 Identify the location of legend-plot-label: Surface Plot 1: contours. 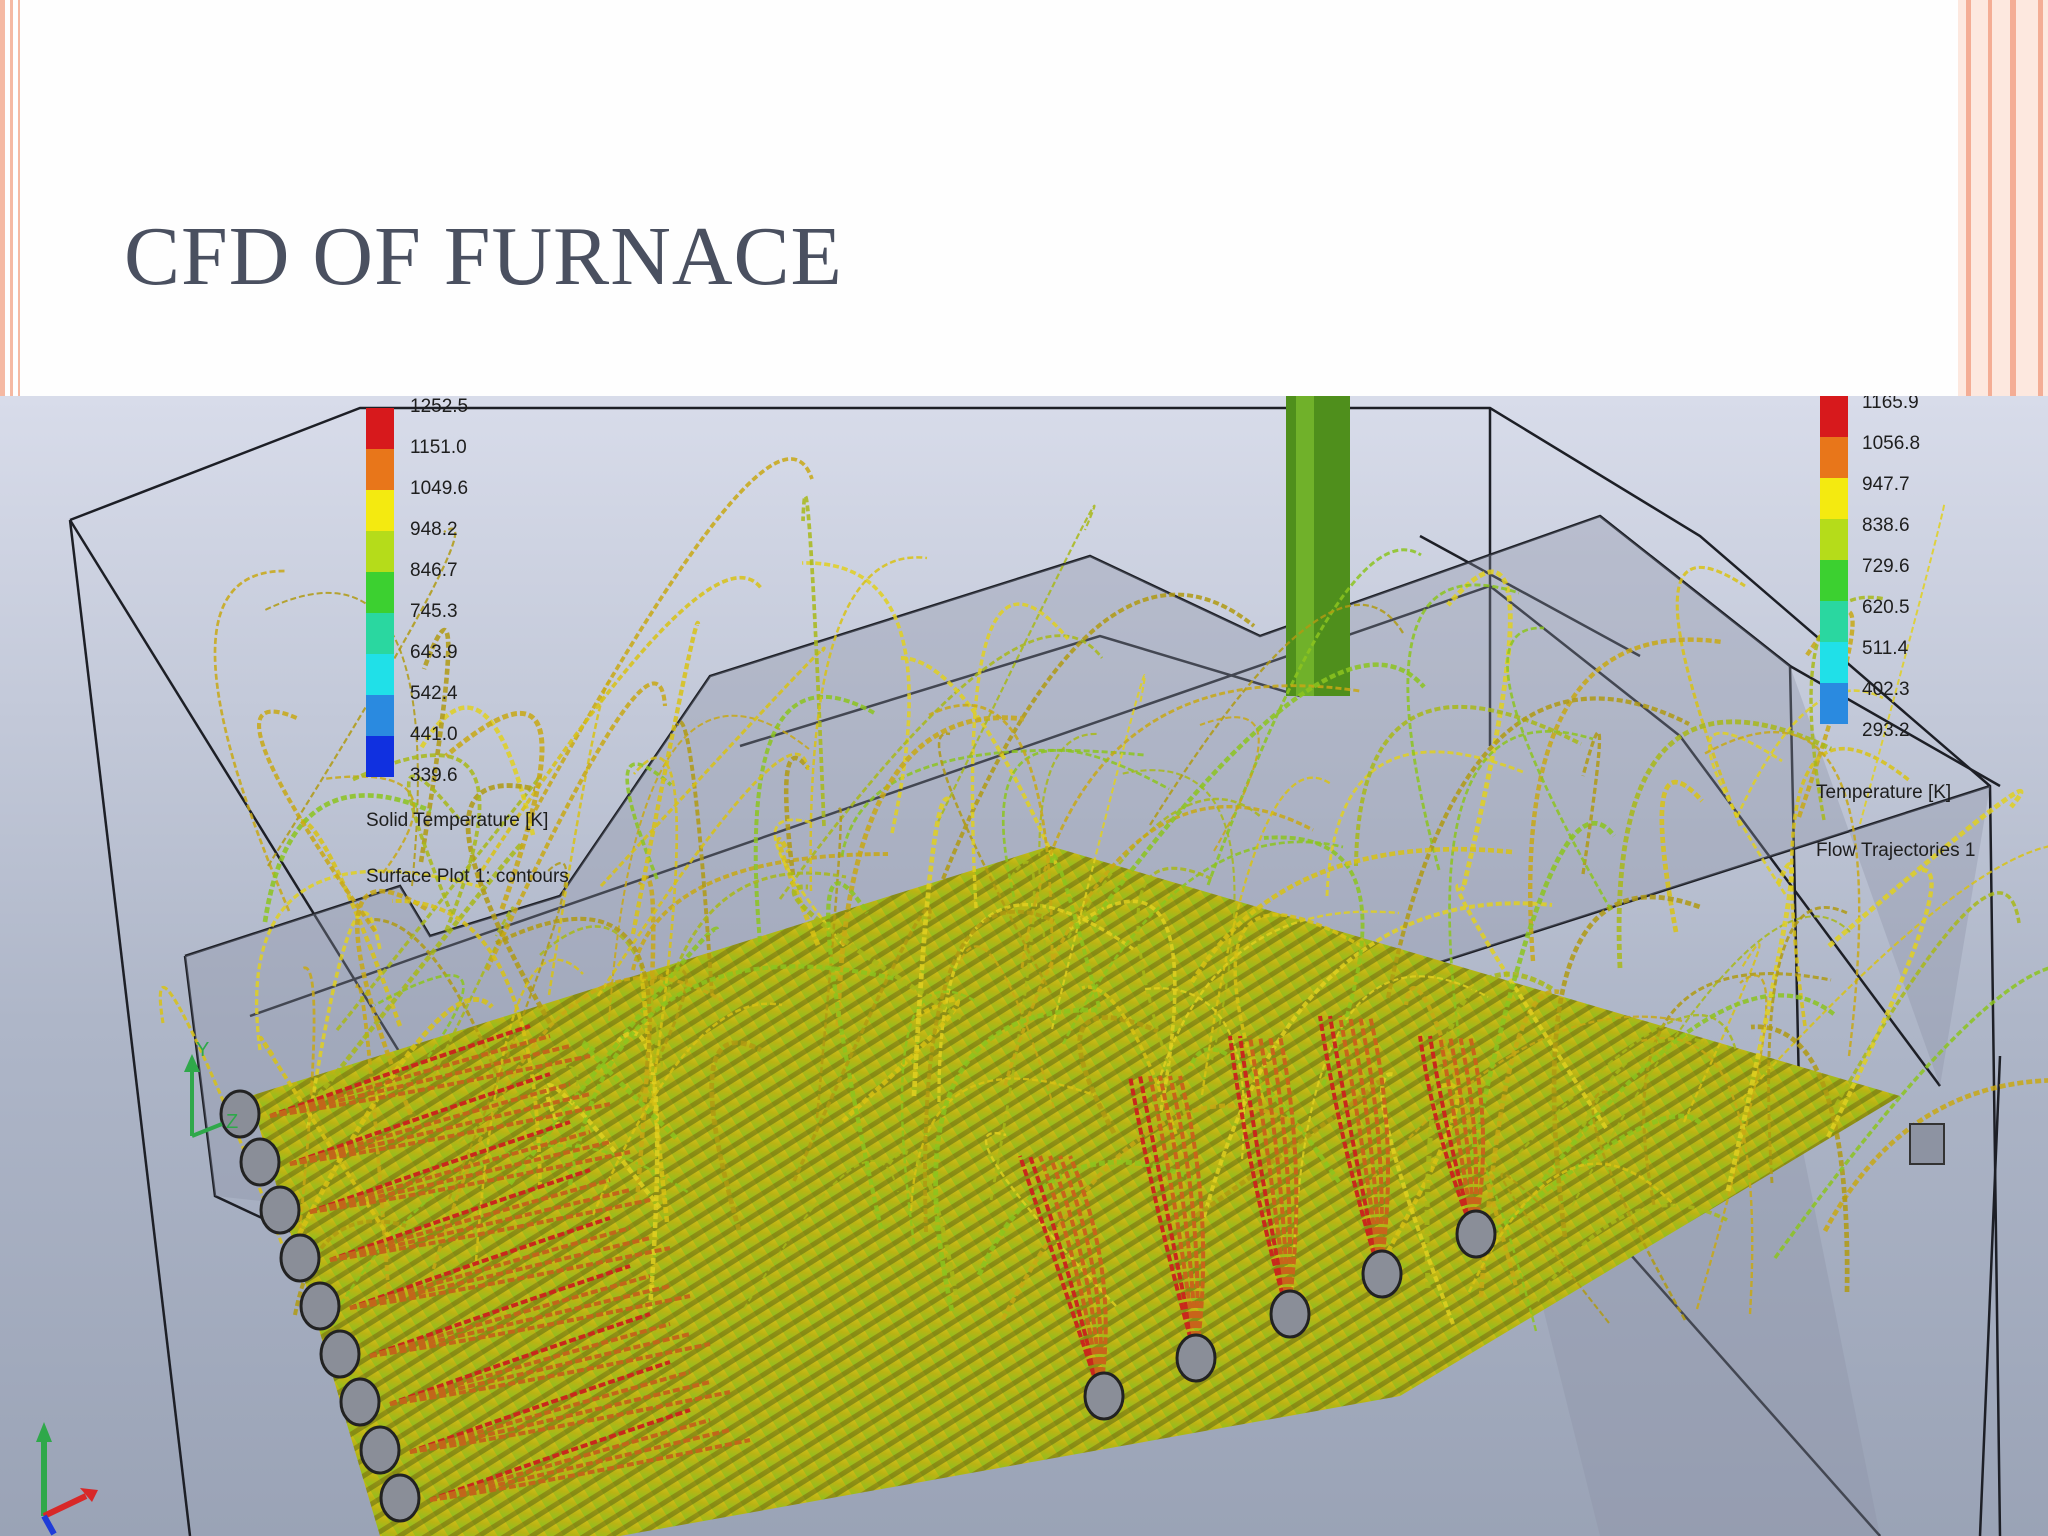
(467, 876).